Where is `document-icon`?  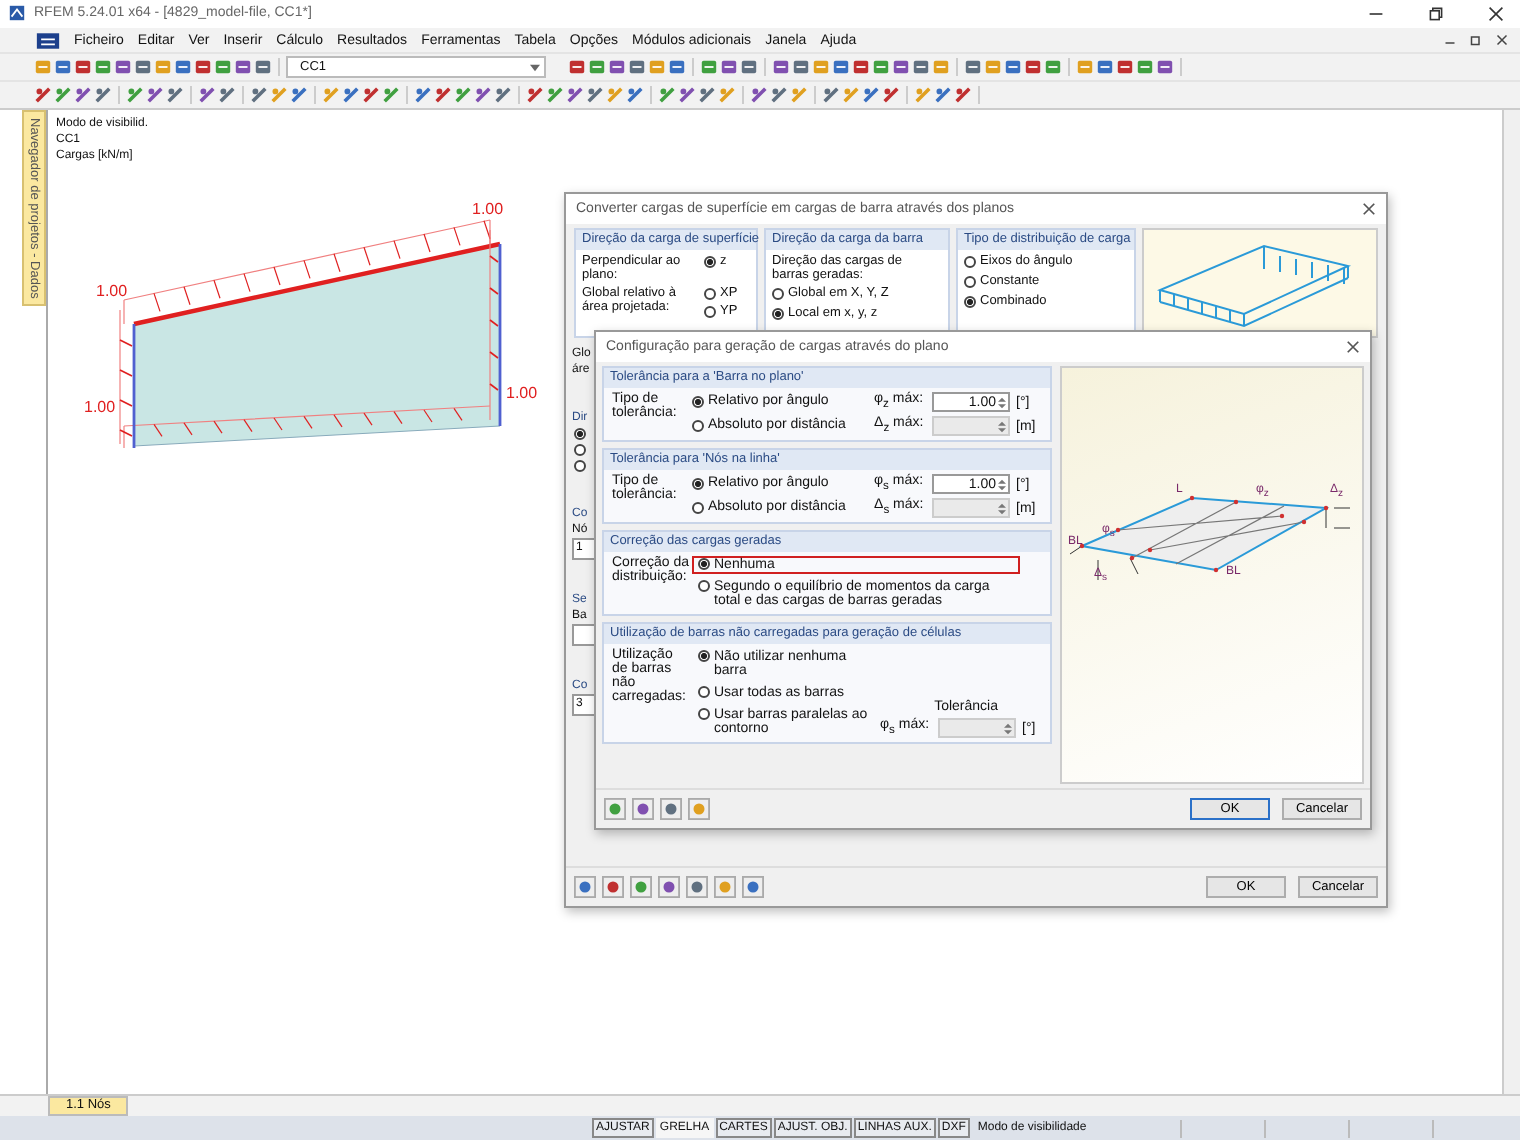
document-icon is located at coordinates (48, 40).